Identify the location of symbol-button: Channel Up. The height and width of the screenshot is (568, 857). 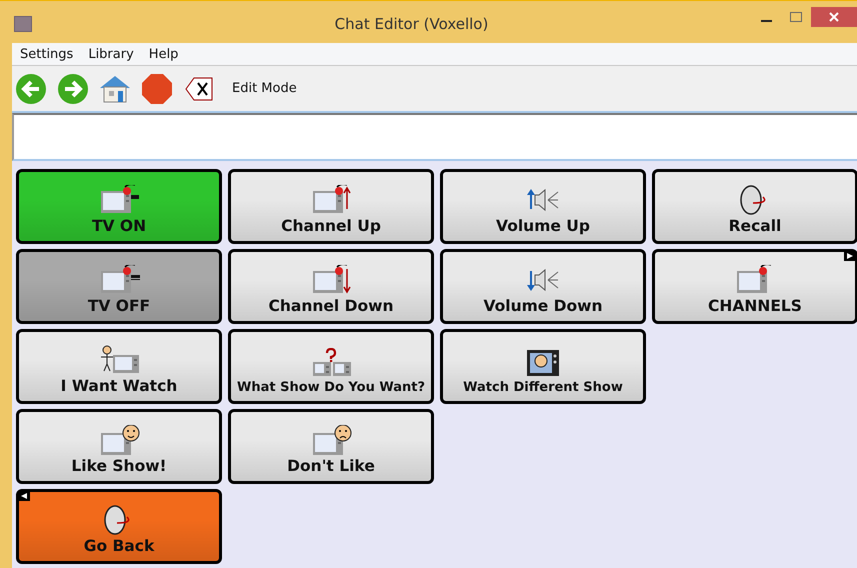
(331, 206).